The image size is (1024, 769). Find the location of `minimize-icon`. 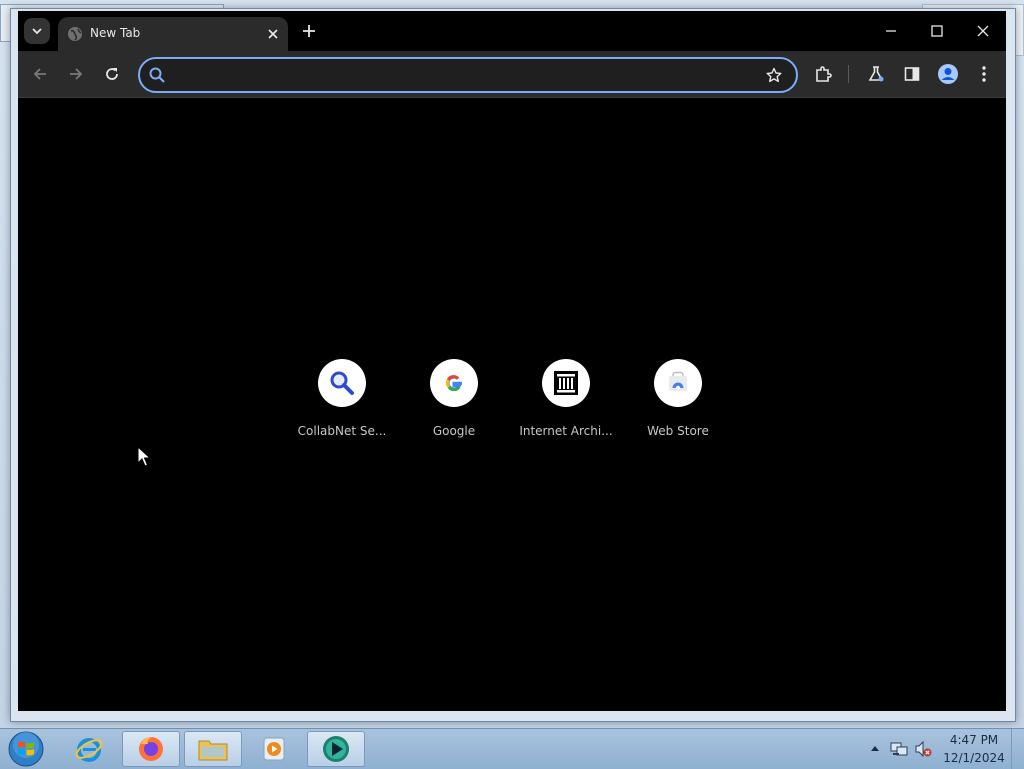

minimize-icon is located at coordinates (891, 31).